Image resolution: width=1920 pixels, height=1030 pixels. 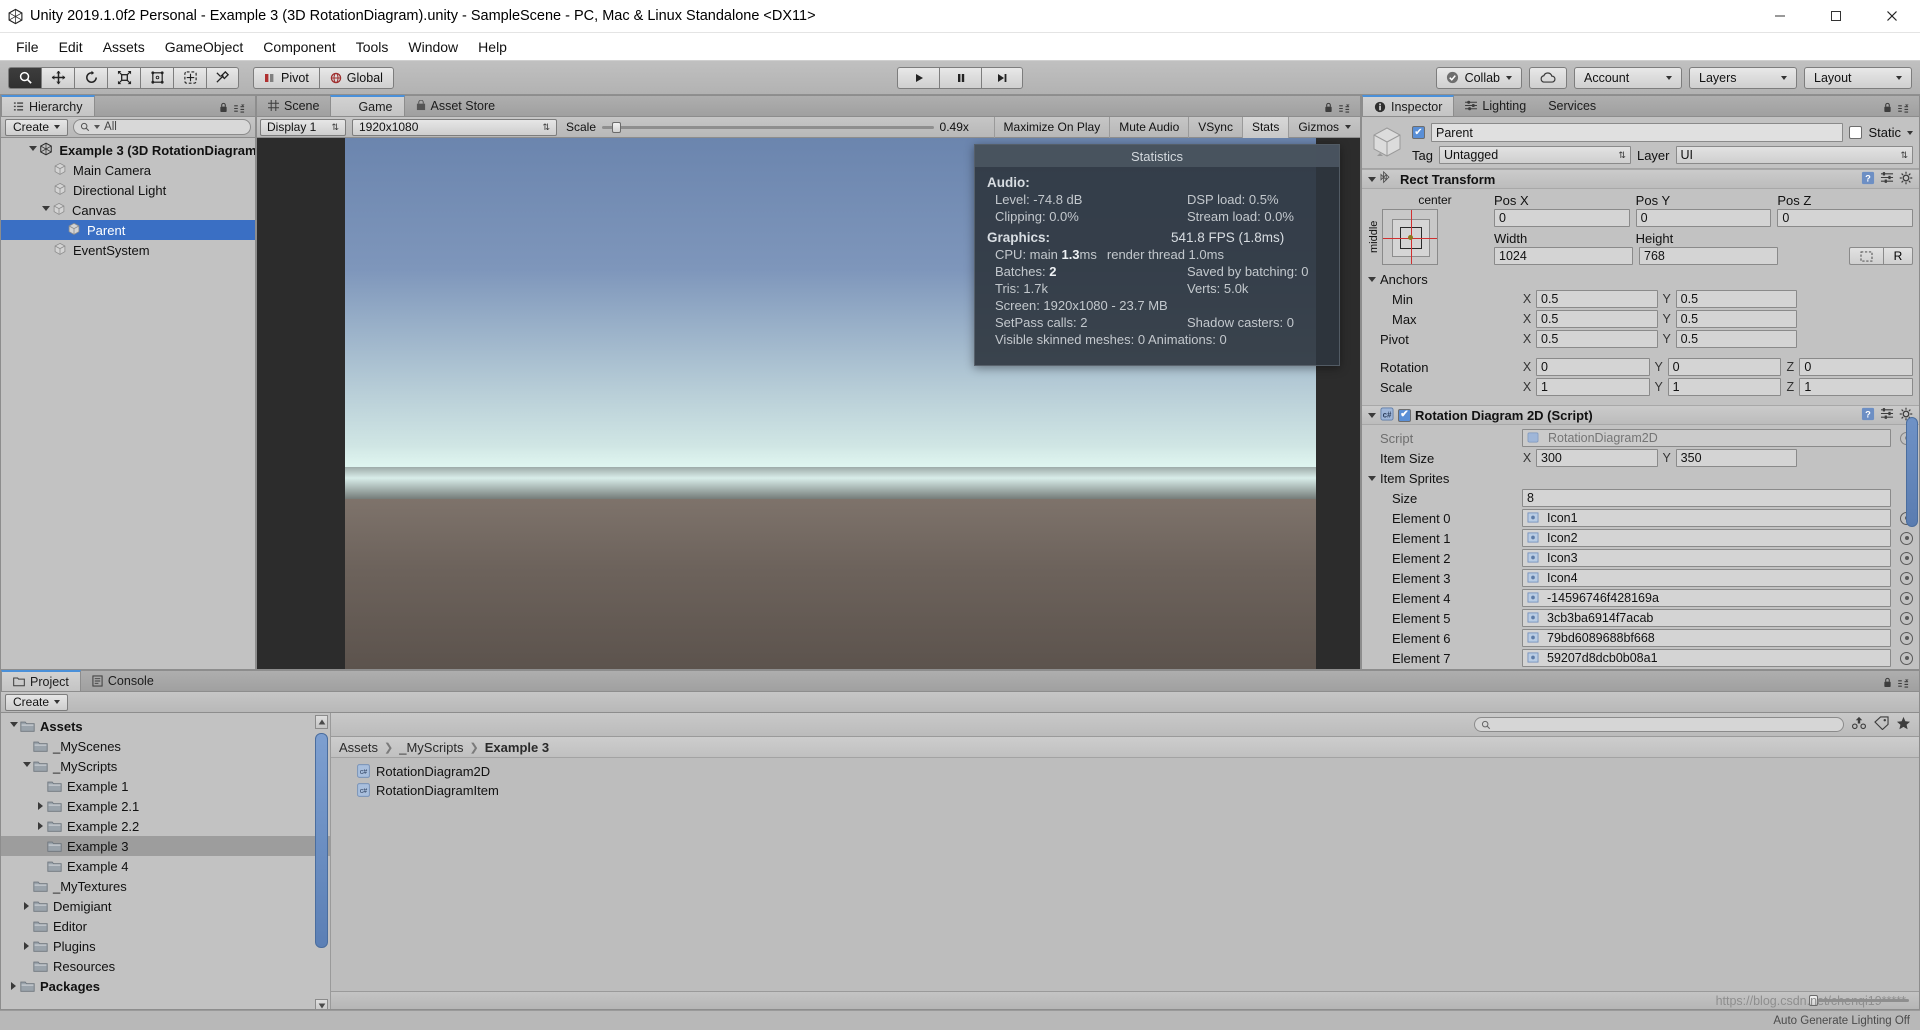 What do you see at coordinates (1903, 724) in the screenshot?
I see `favorites-star-icon` at bounding box center [1903, 724].